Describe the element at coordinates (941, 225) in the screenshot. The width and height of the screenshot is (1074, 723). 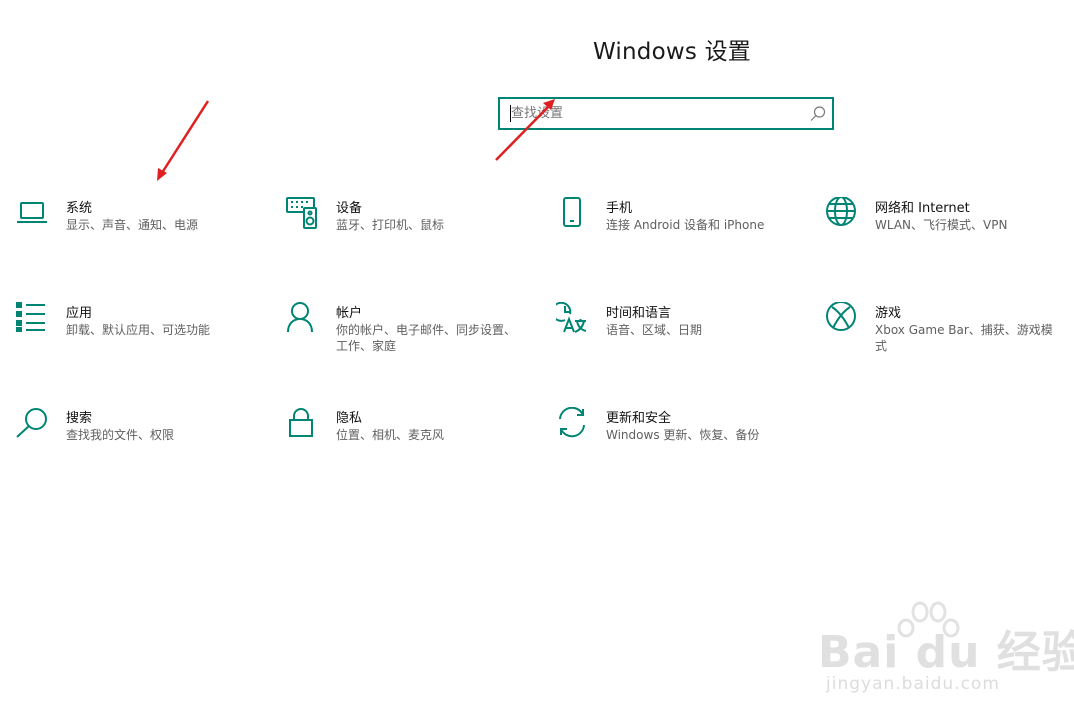
I see `tile-description: WLAN、飞行模式、VPN` at that location.